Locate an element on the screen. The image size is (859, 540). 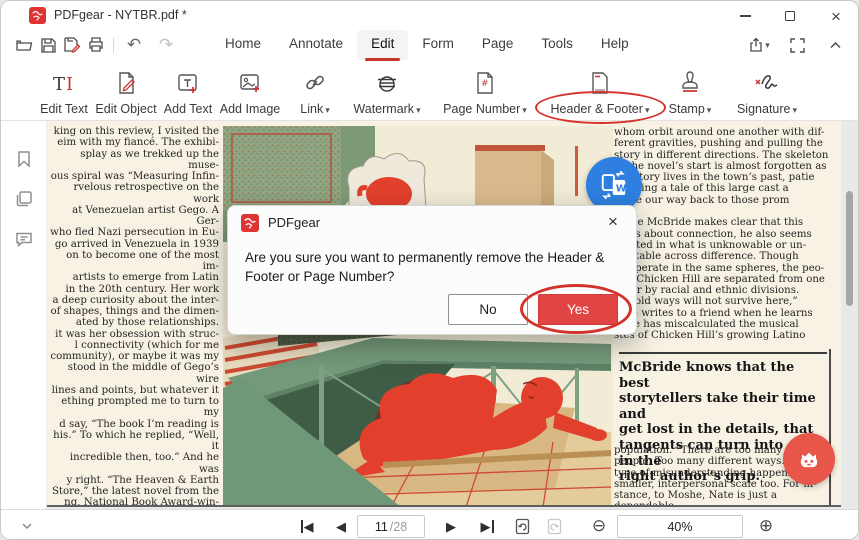
header-footer-button: Header & Footer ▾ is located at coordinates (600, 93).